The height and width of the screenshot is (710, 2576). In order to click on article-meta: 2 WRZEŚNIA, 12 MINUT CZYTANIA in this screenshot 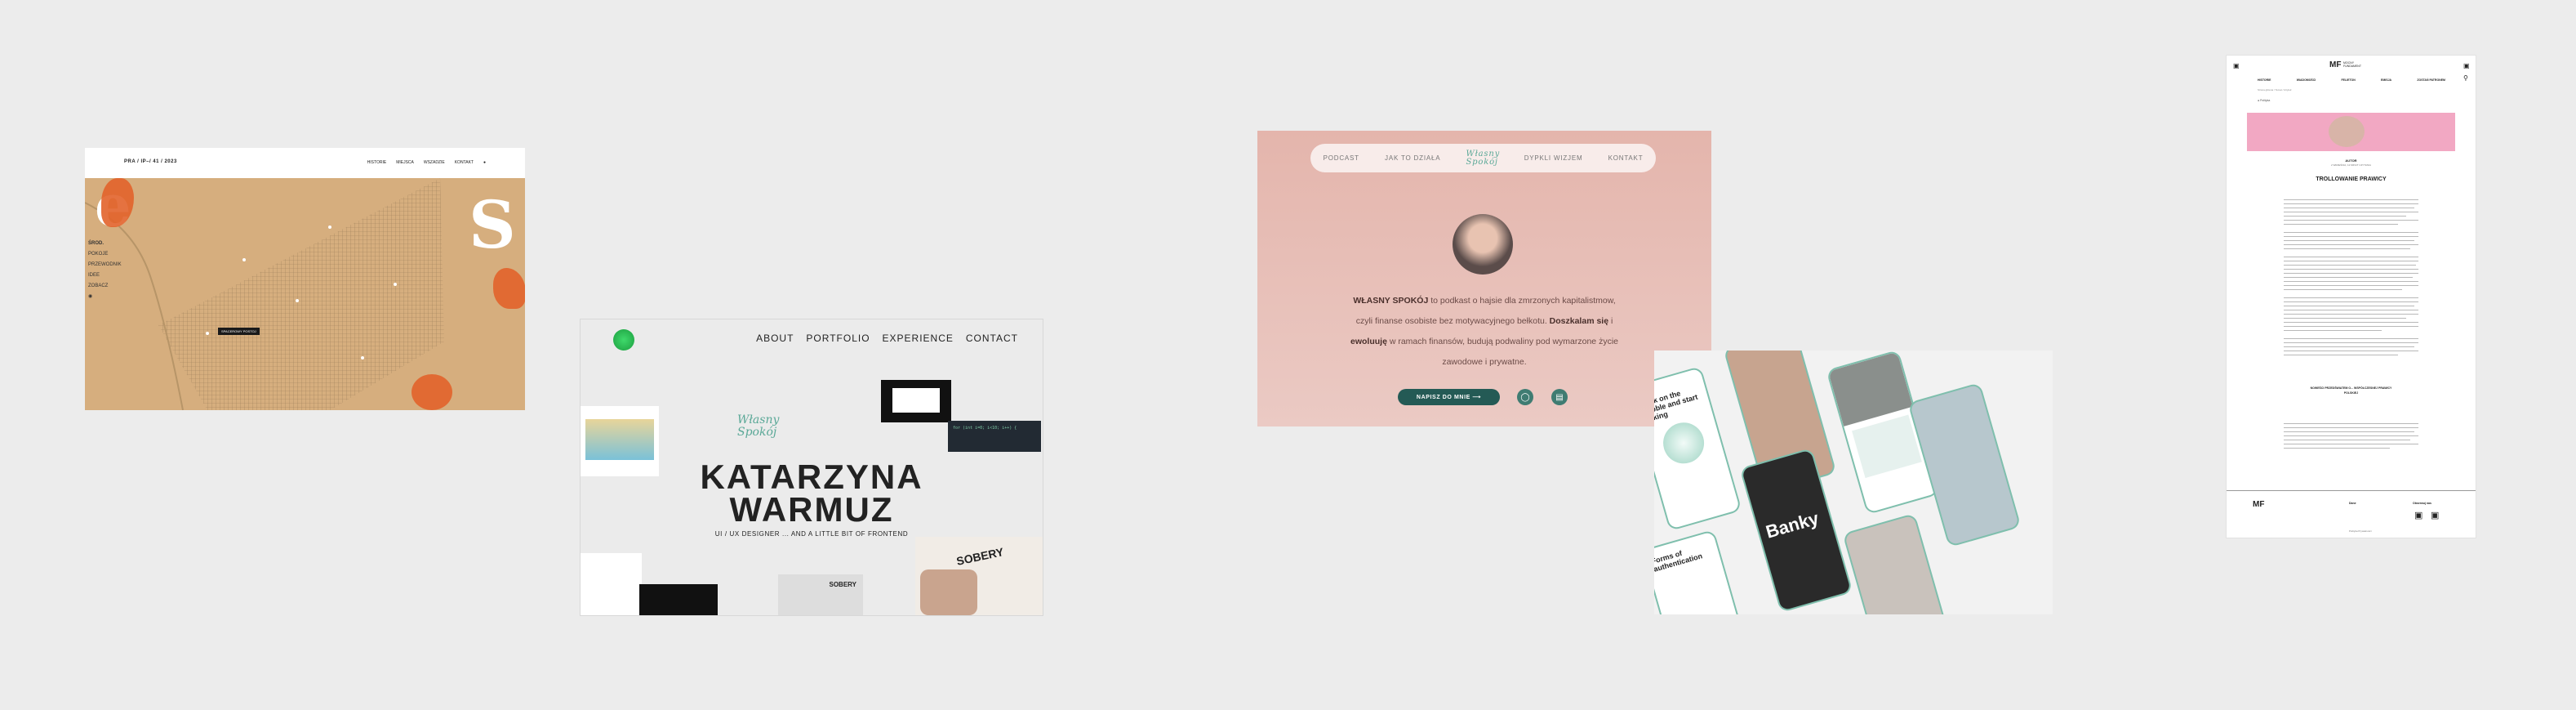, I will do `click(2351, 165)`.